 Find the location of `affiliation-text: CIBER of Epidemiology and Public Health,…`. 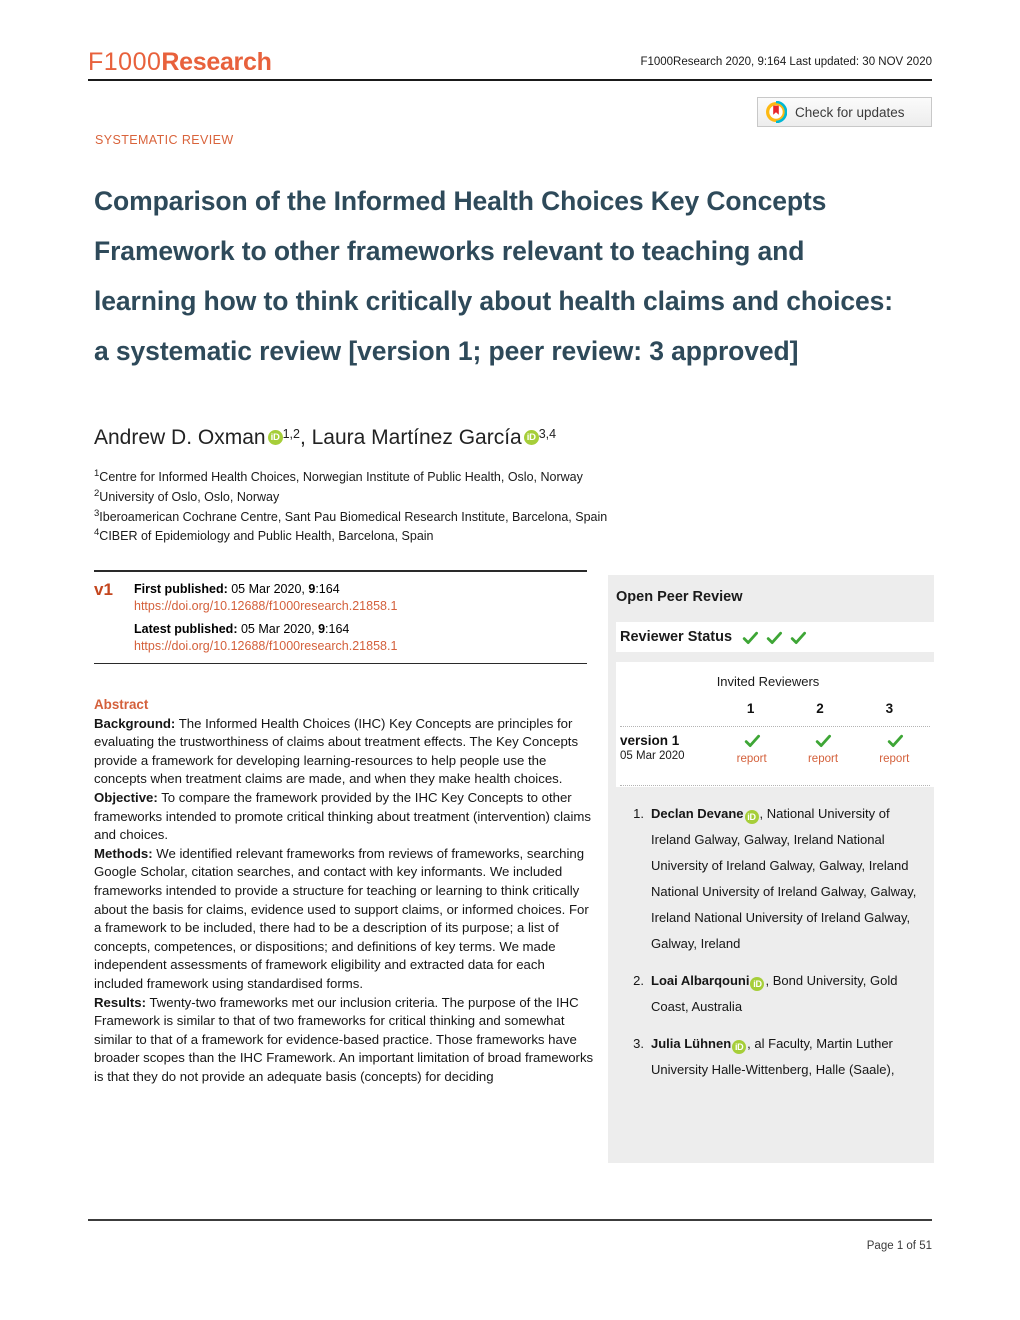

affiliation-text: CIBER of Epidemiology and Public Health,… is located at coordinates (266, 536).